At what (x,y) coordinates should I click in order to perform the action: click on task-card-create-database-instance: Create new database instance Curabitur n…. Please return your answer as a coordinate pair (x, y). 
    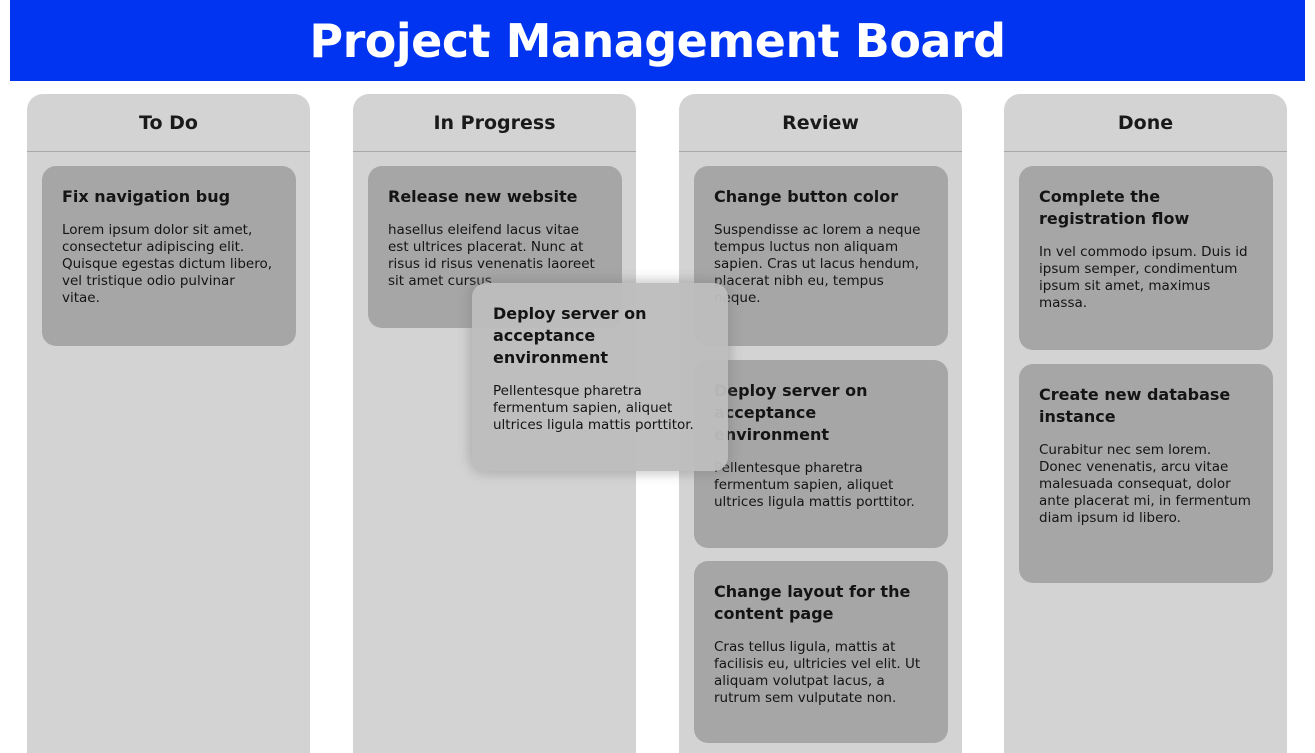
    Looking at the image, I should click on (1146, 473).